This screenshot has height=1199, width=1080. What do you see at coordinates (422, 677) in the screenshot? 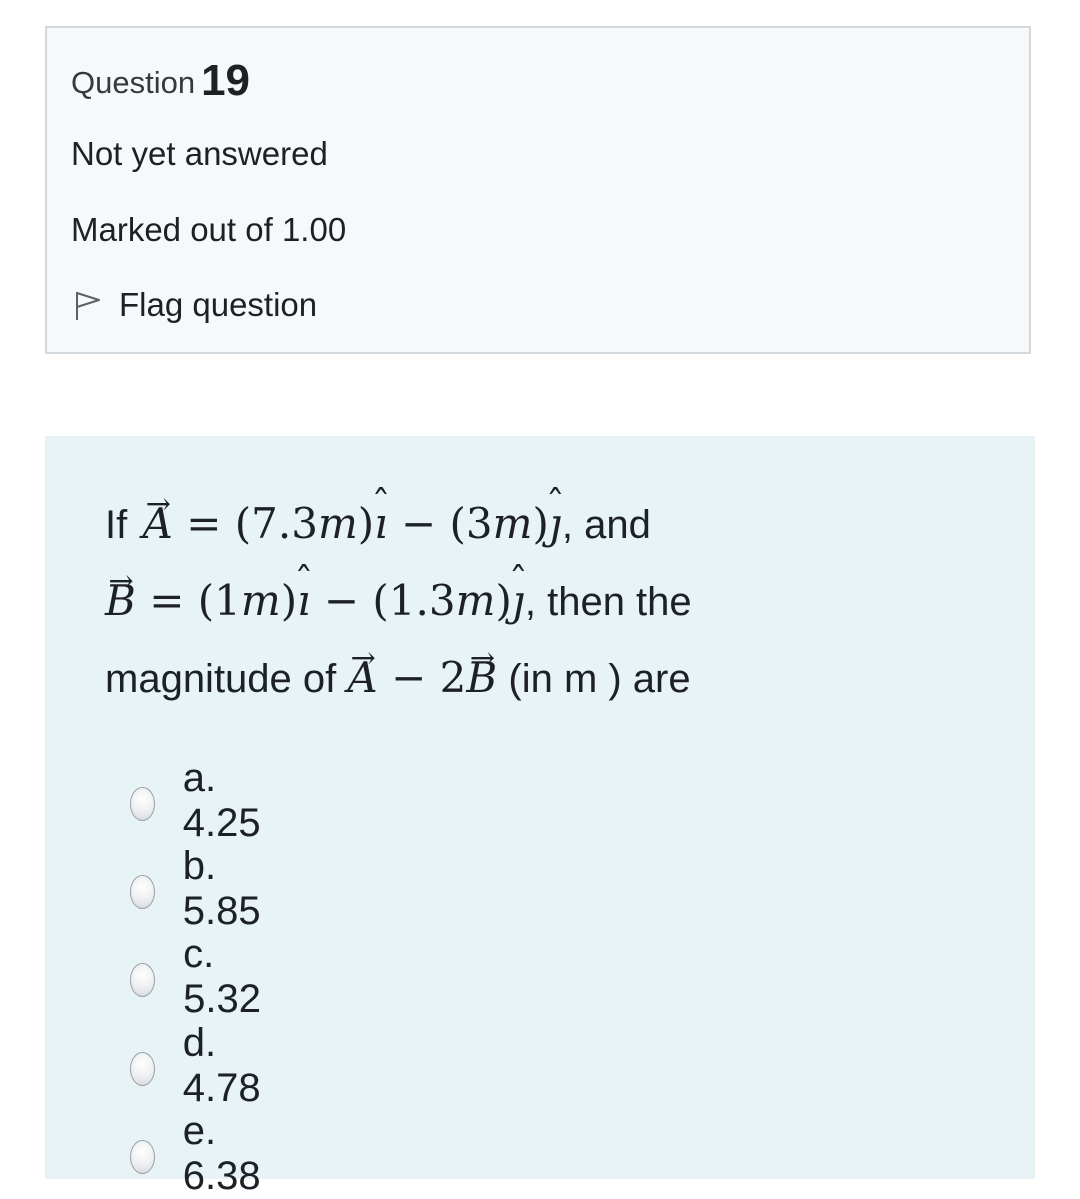
I see `vector-expression: A − 2B` at bounding box center [422, 677].